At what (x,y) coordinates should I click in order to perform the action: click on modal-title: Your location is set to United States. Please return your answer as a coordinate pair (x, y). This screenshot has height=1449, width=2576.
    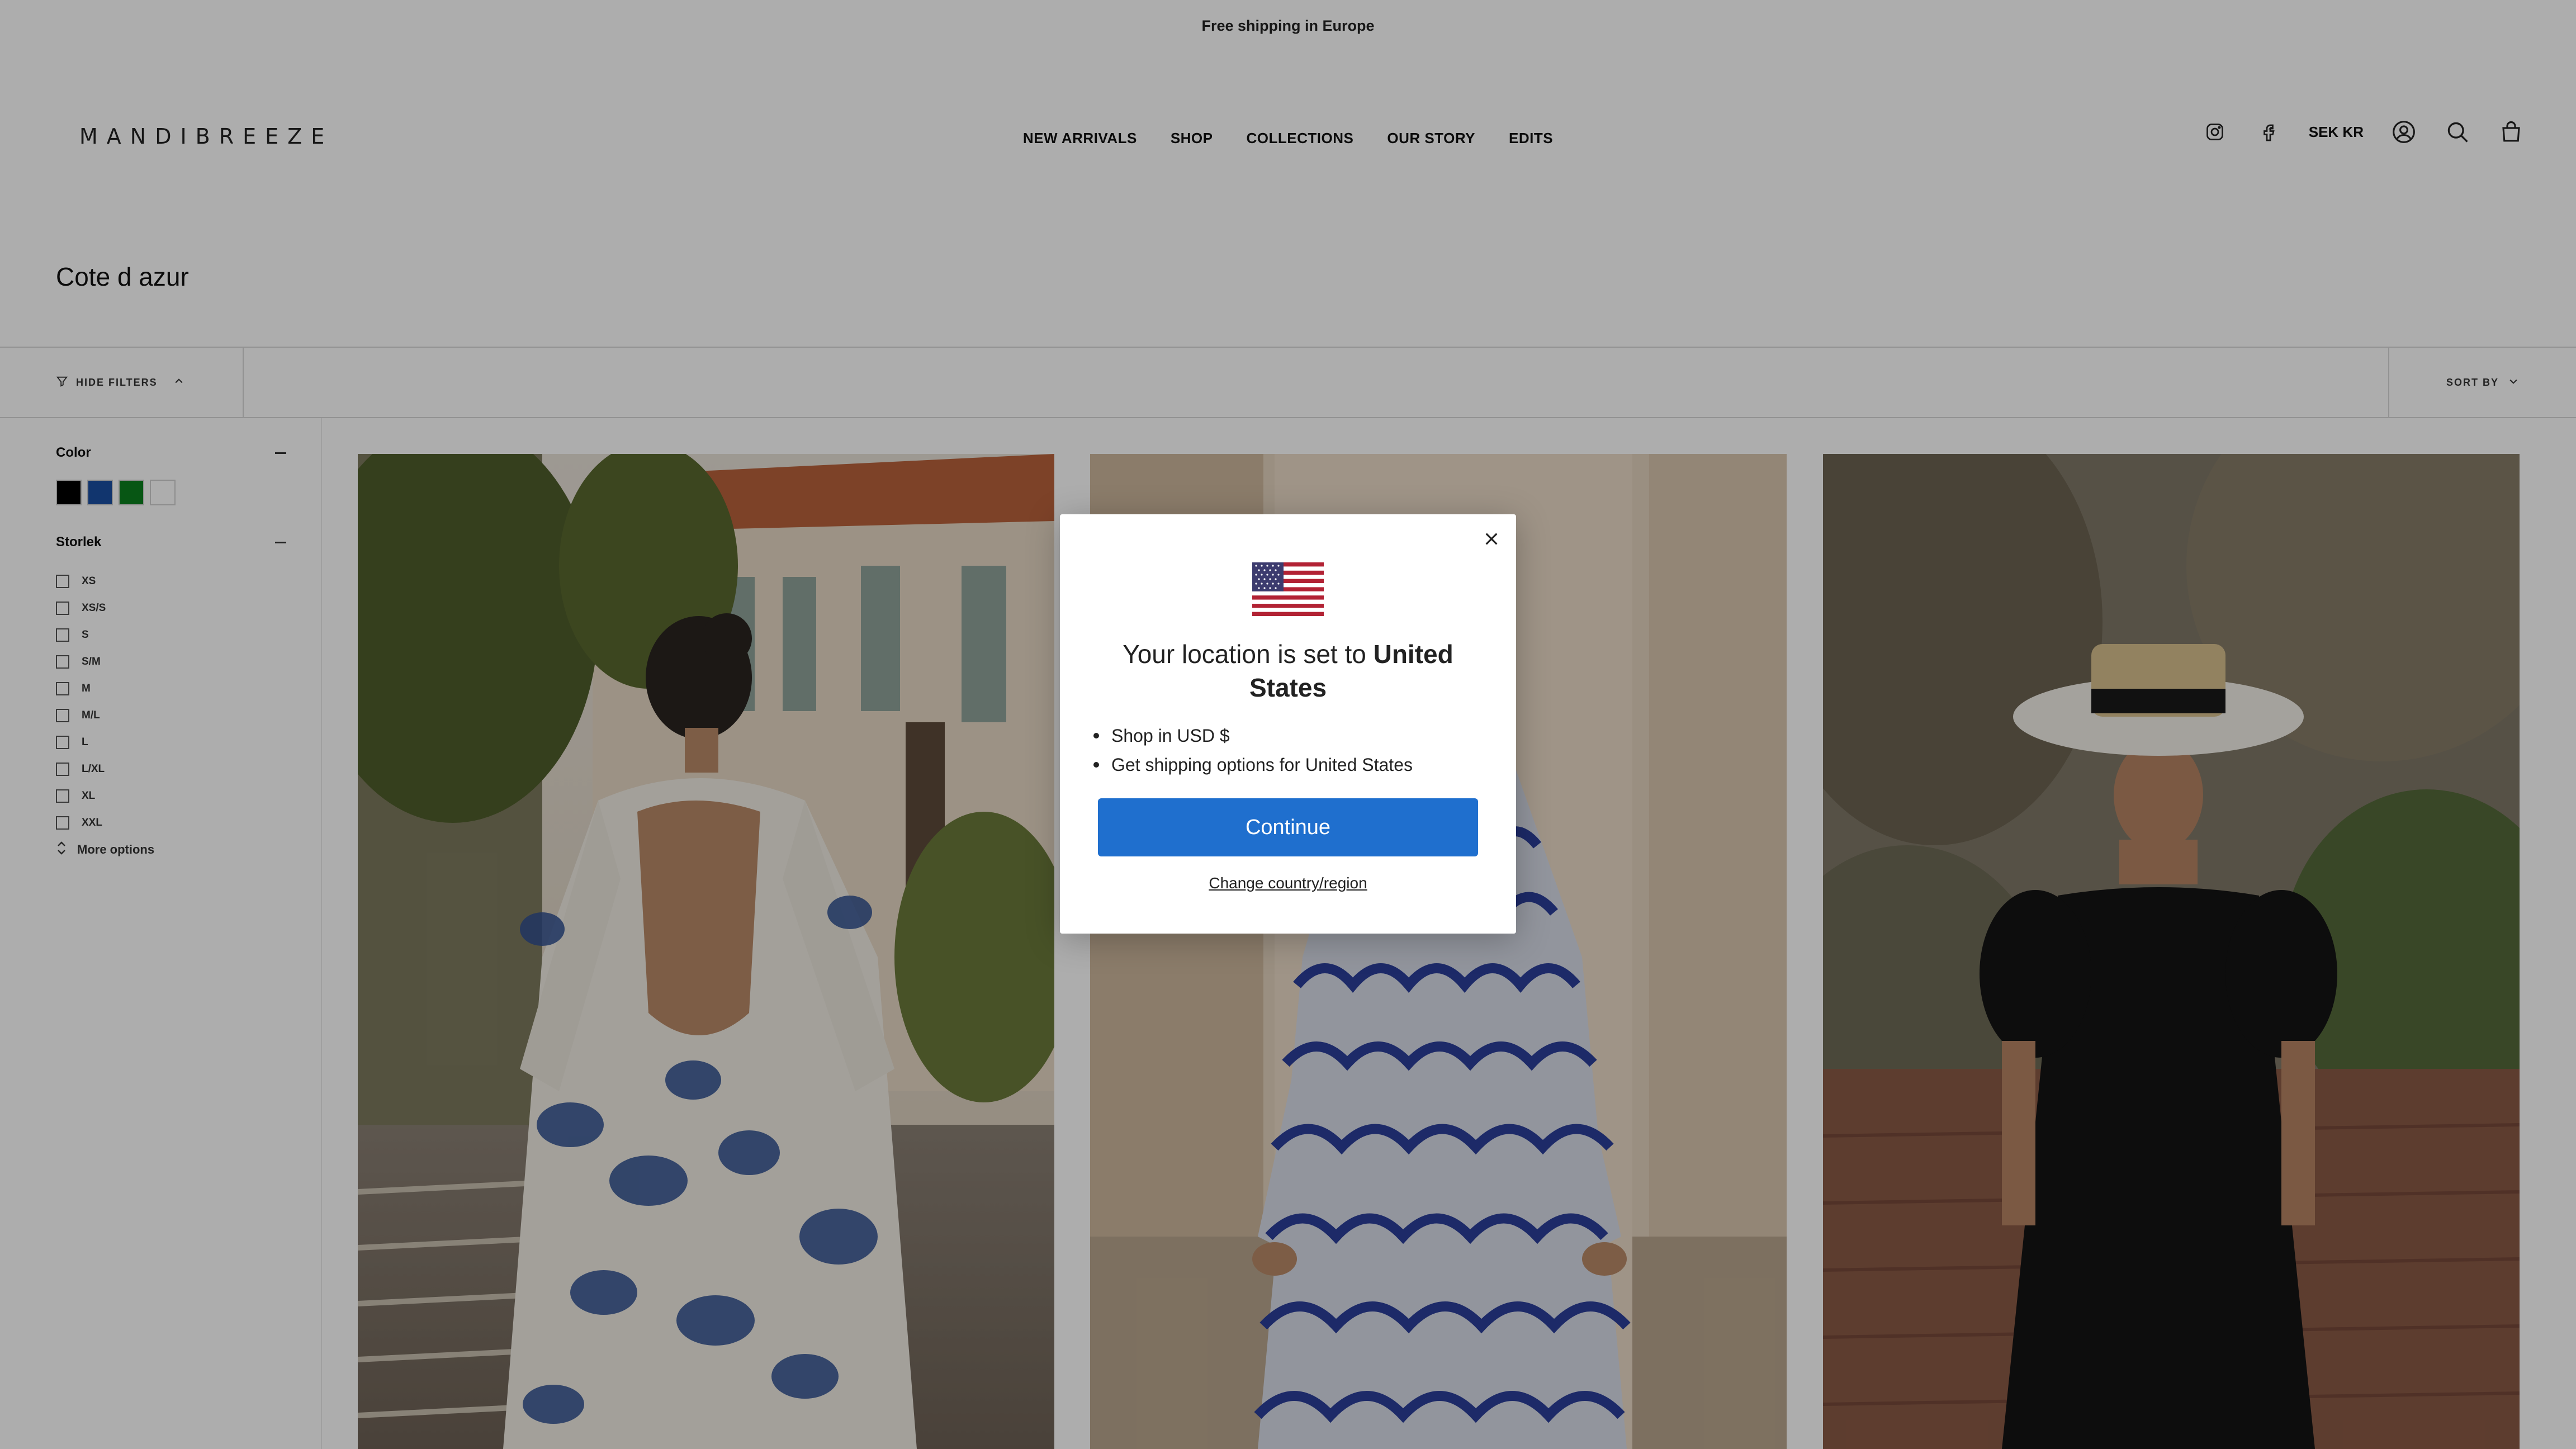
    Looking at the image, I should click on (1288, 670).